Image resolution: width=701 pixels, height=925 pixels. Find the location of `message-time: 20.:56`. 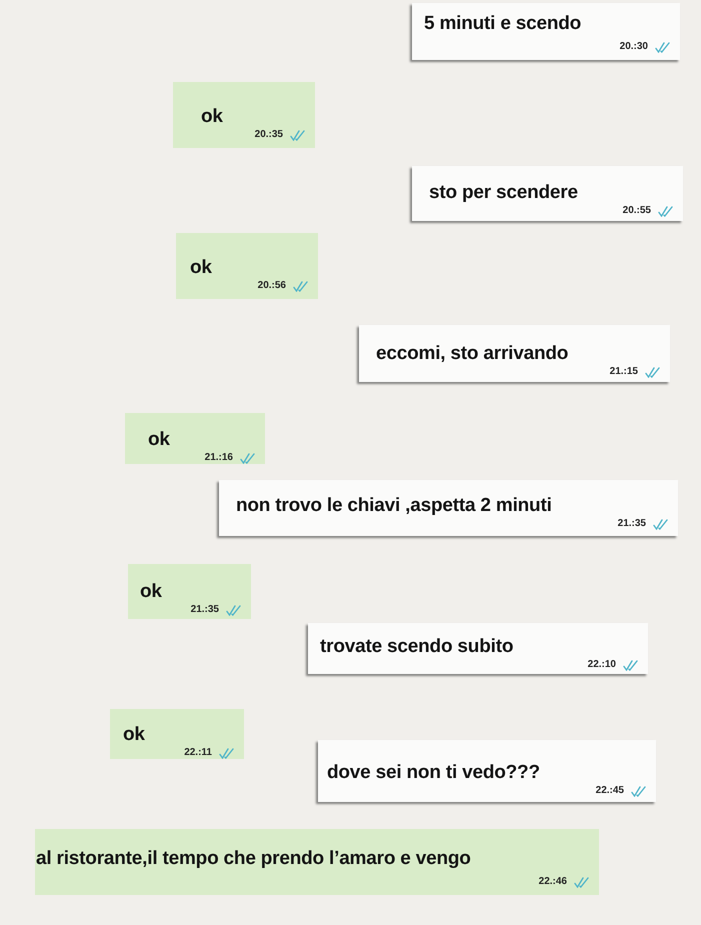

message-time: 20.:56 is located at coordinates (272, 286).